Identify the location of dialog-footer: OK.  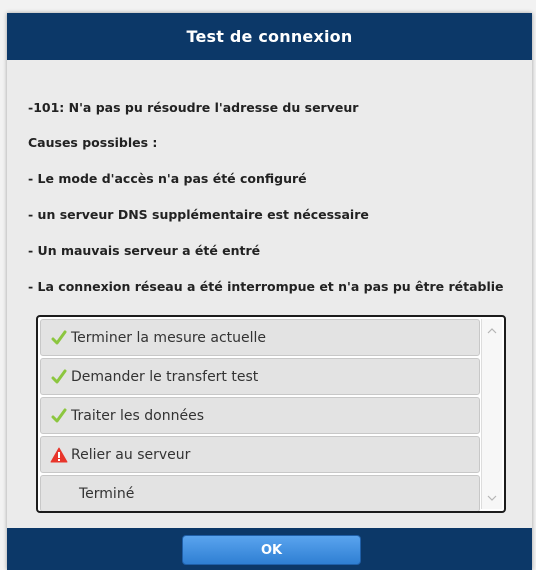
(269, 549).